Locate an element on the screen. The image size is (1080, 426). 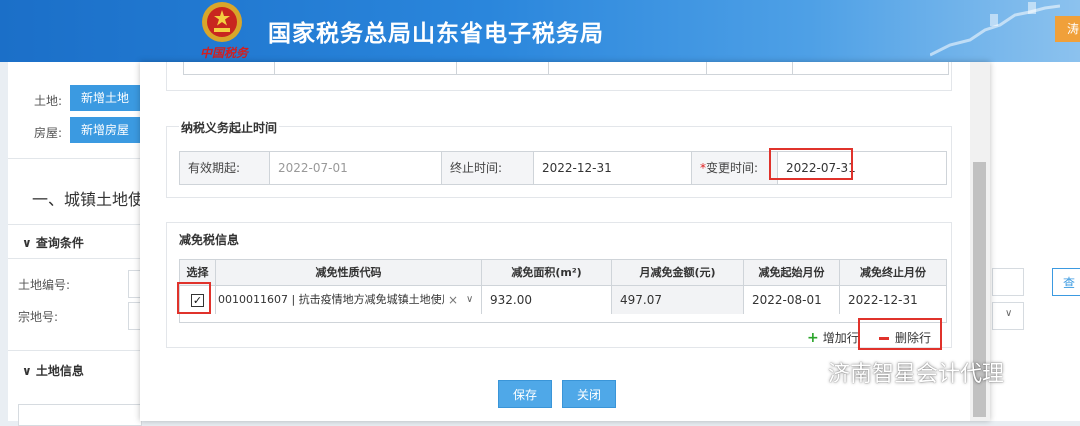
add-row-button: + 增加行 is located at coordinates (833, 337).